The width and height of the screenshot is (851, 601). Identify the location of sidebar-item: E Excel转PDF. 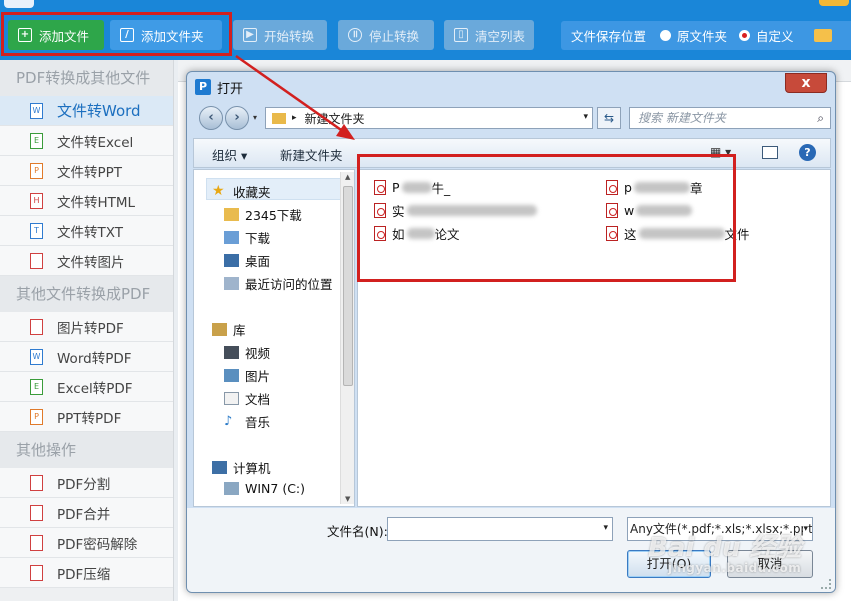
(86, 387).